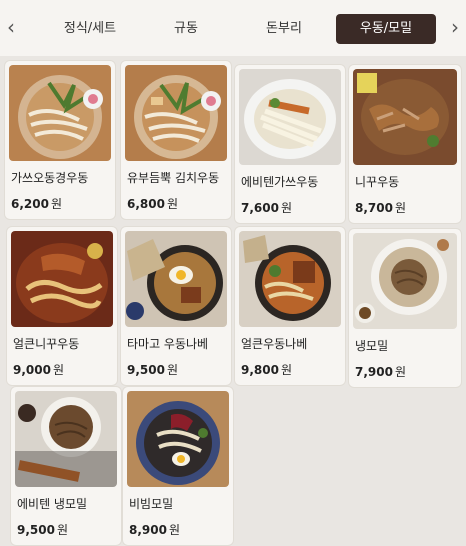 The height and width of the screenshot is (546, 466). I want to click on menu-item-name: 니꾸우동, so click(377, 182).